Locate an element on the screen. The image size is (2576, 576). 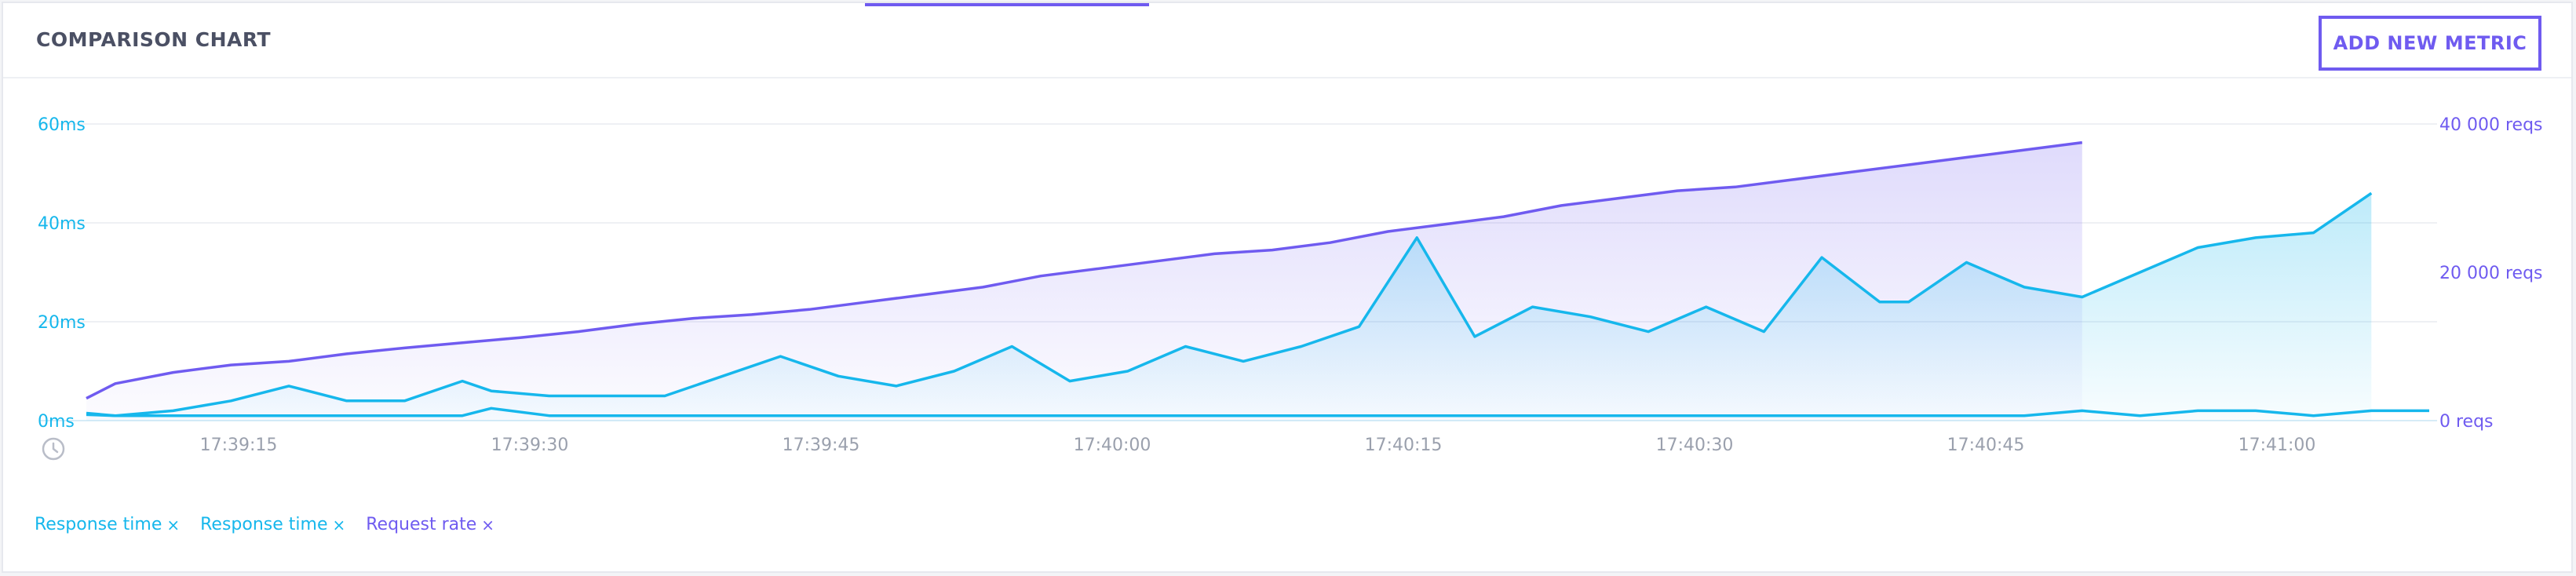
x-tick-label: 17:41:00 is located at coordinates (2277, 445).